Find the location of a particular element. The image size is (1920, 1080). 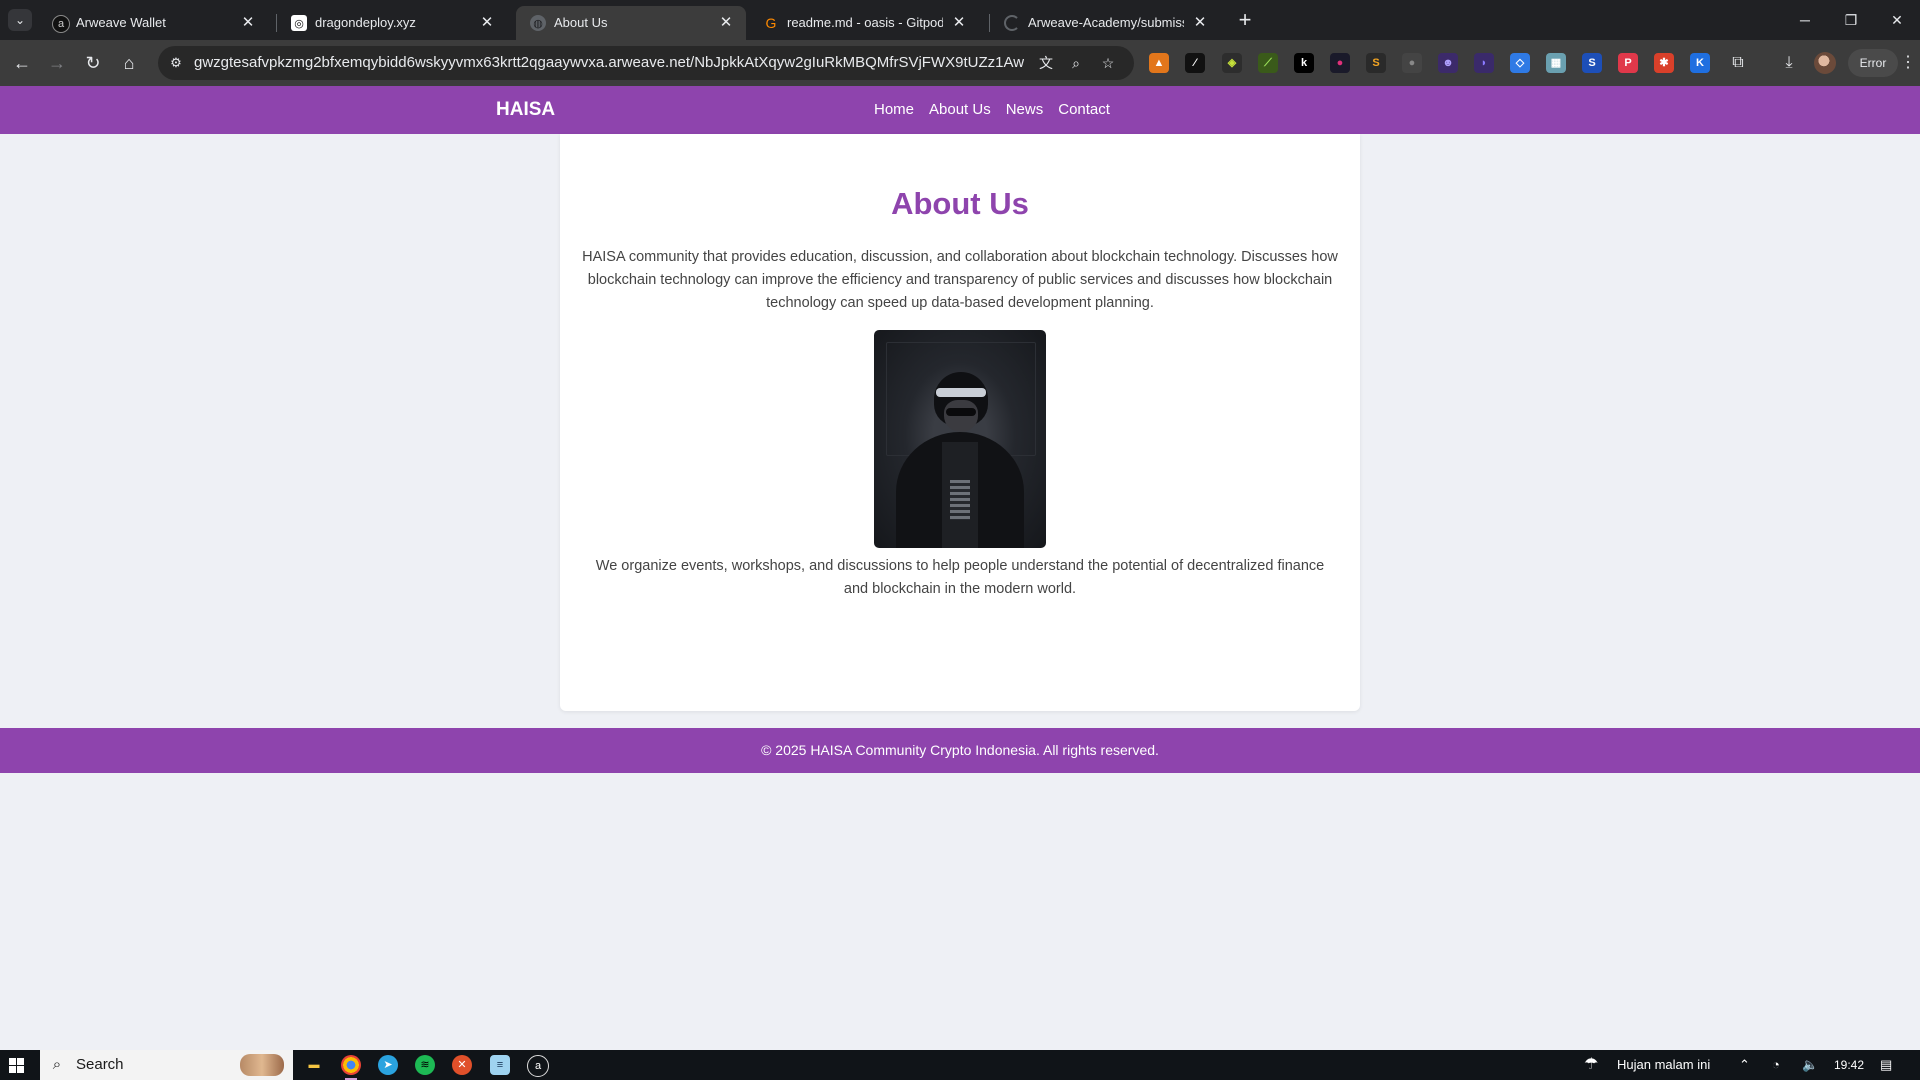

app-icon: ✕ is located at coordinates (462, 1065).